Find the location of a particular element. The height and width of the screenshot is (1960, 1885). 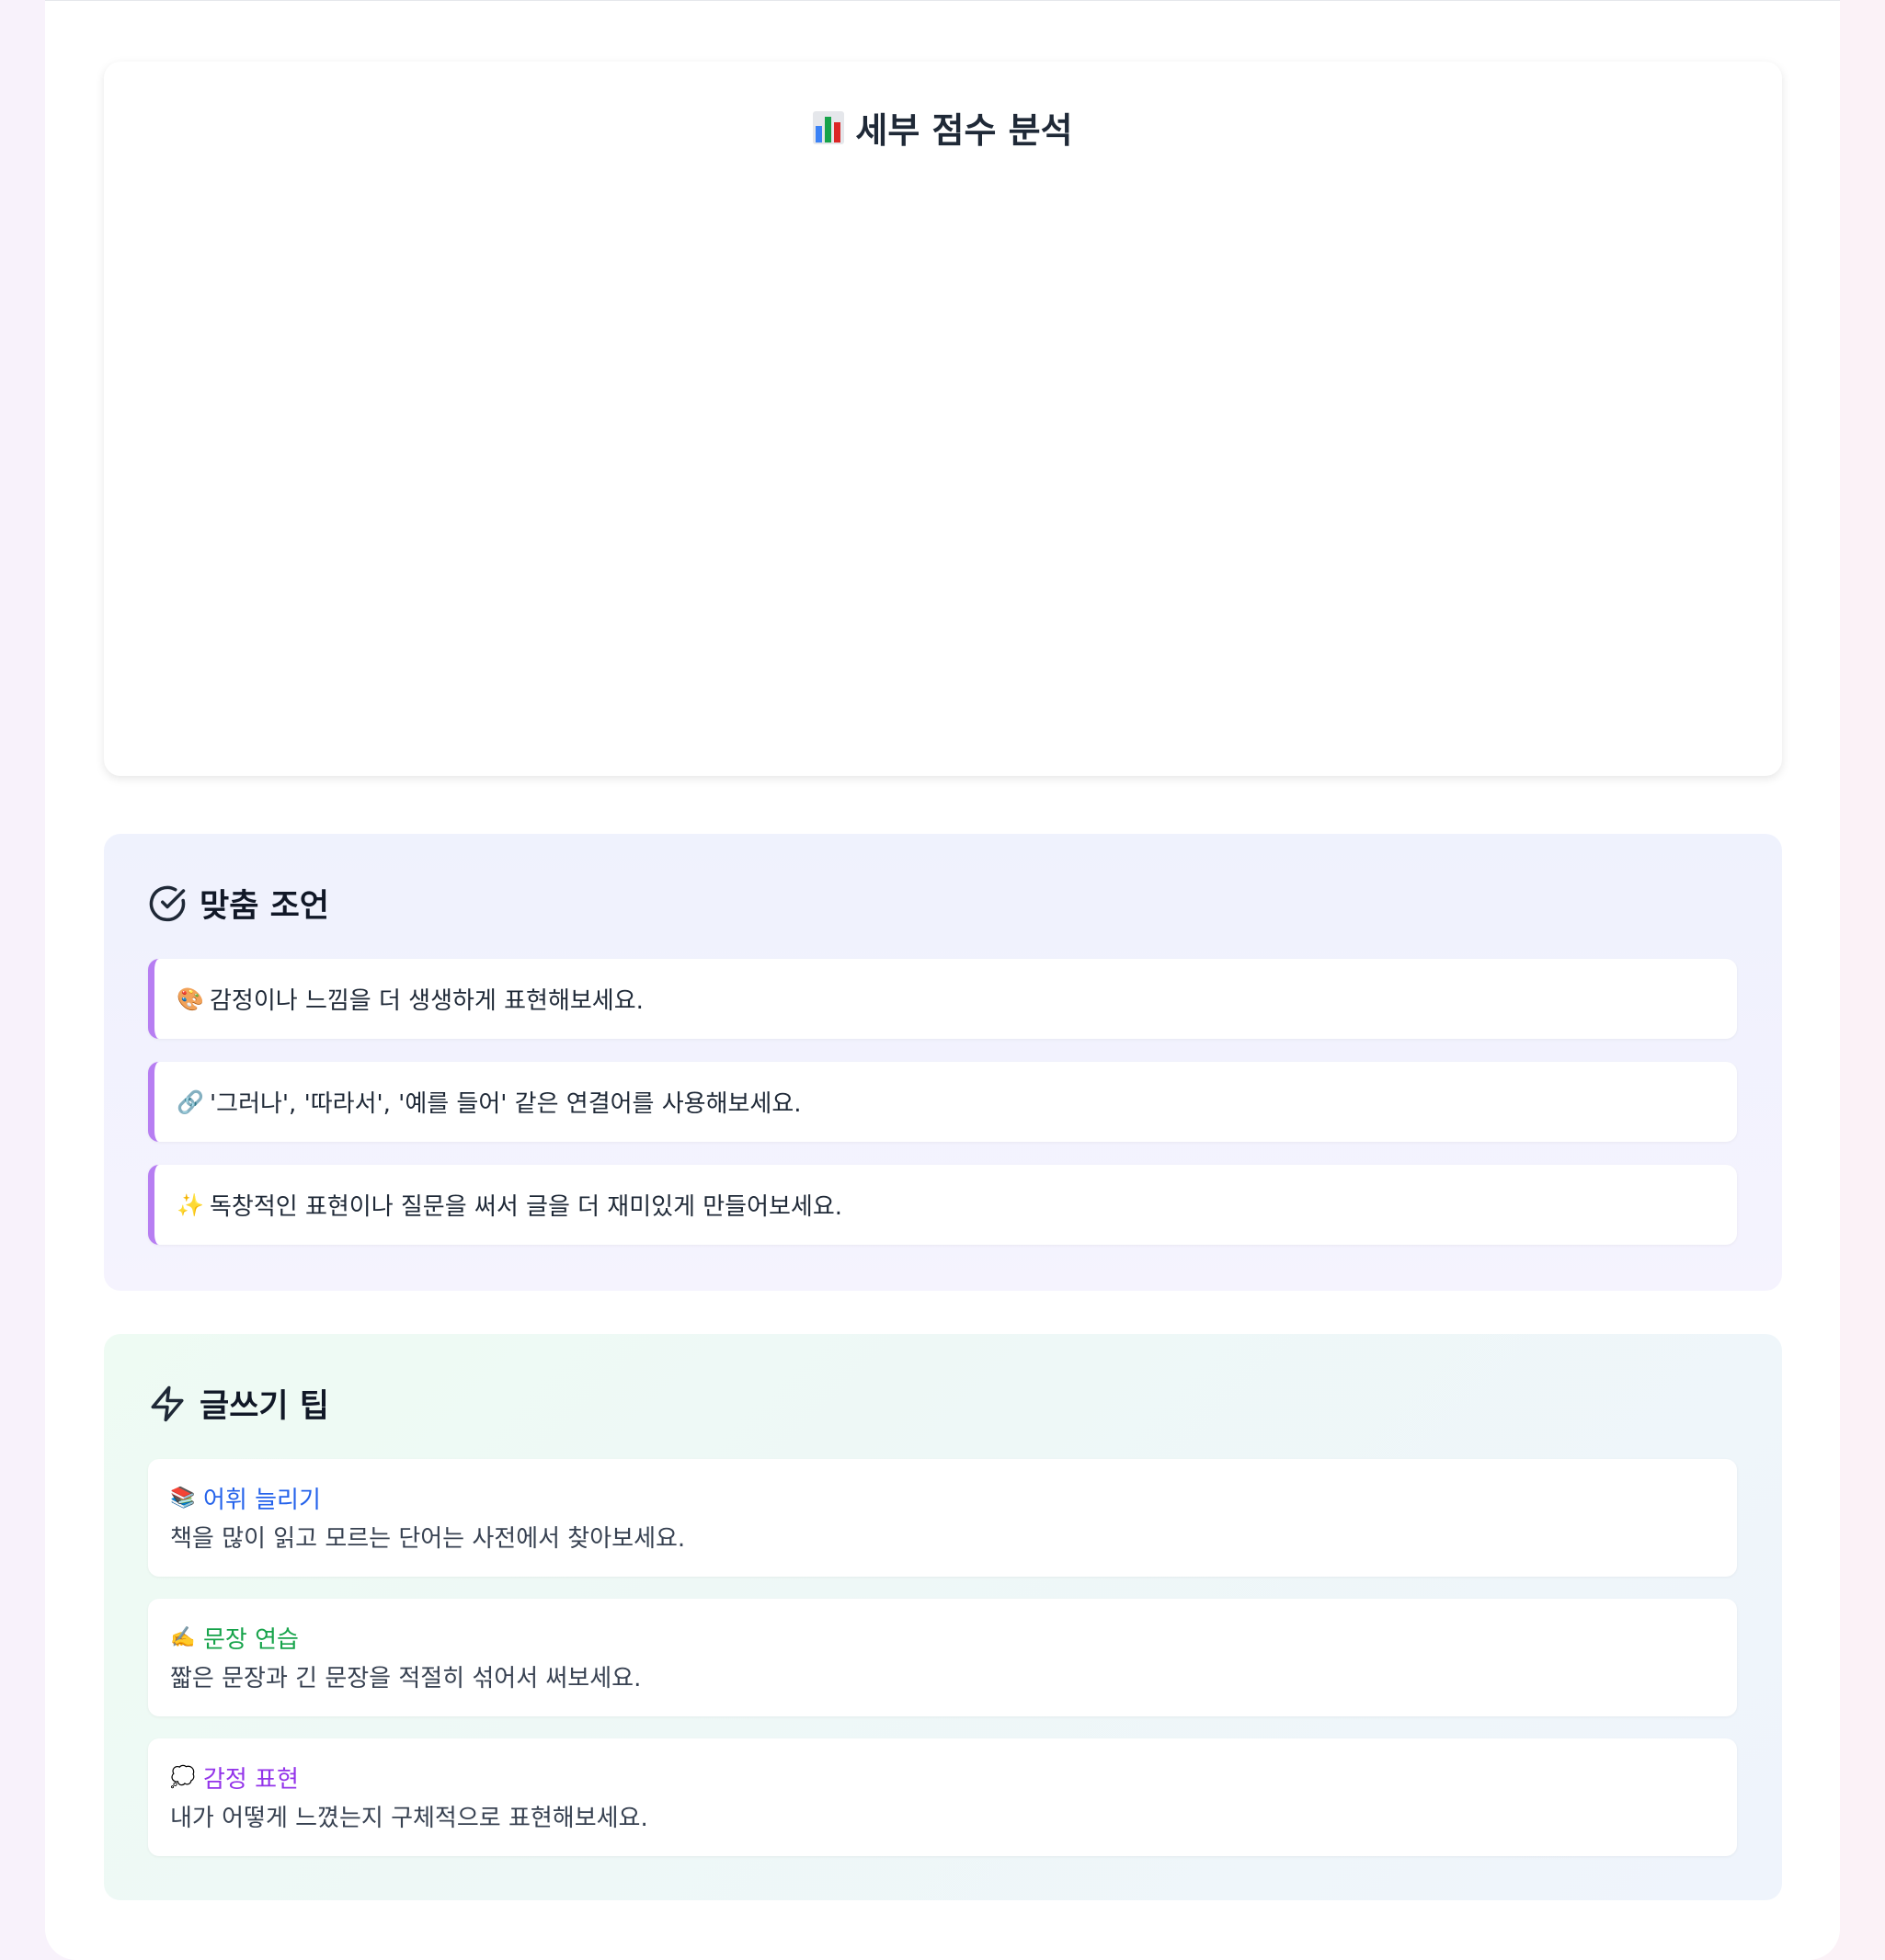

tips-heading: 글쓰기 팁 is located at coordinates (238, 1403).